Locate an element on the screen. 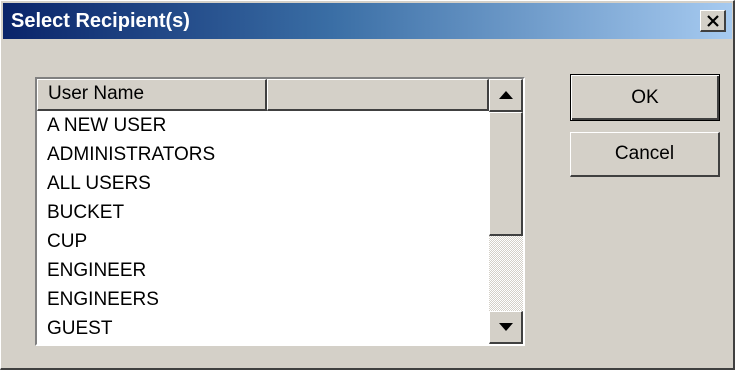 This screenshot has width=735, height=370. scroll-down-arrow-icon is located at coordinates (505, 327).